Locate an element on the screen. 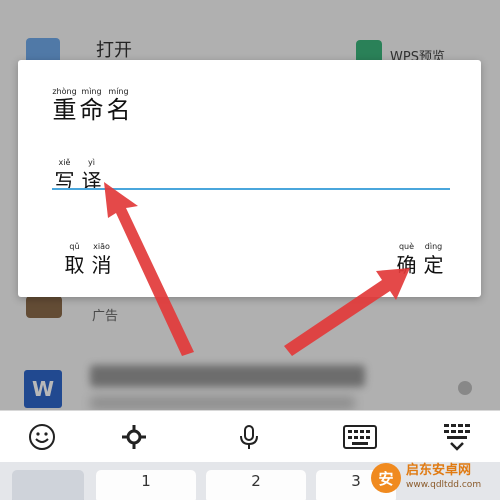  input-char-1: 写 is located at coordinates (64, 181).